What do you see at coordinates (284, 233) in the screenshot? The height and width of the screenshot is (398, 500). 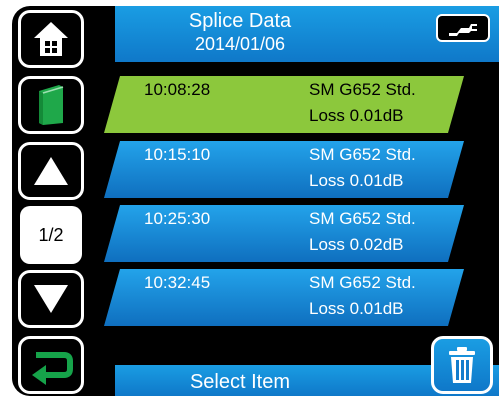 I see `splice-entry-row: 10:25:30 SM G652 Std. Loss 0.02dB` at bounding box center [284, 233].